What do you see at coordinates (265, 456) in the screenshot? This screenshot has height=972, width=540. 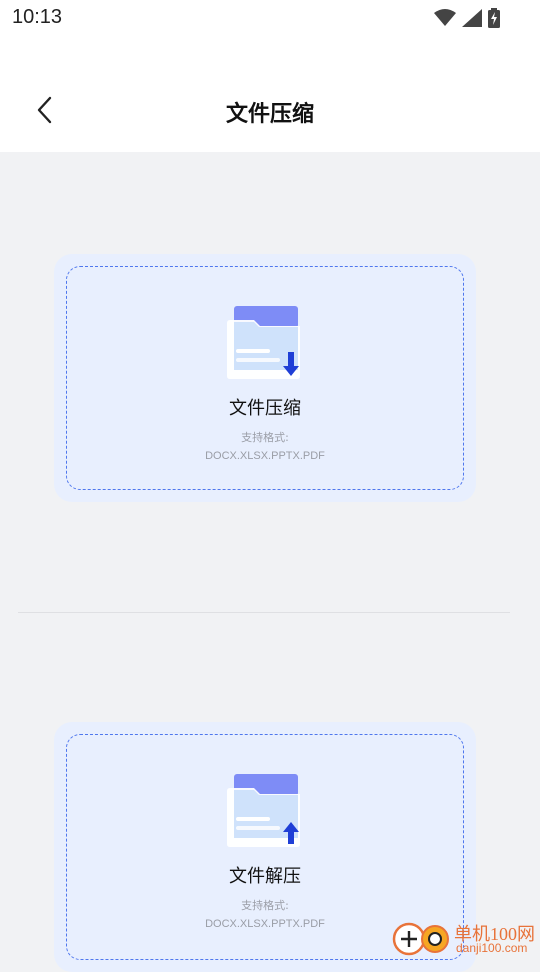 I see `supported-formats-list: DOCX.XLSX.PPTX.PDF` at bounding box center [265, 456].